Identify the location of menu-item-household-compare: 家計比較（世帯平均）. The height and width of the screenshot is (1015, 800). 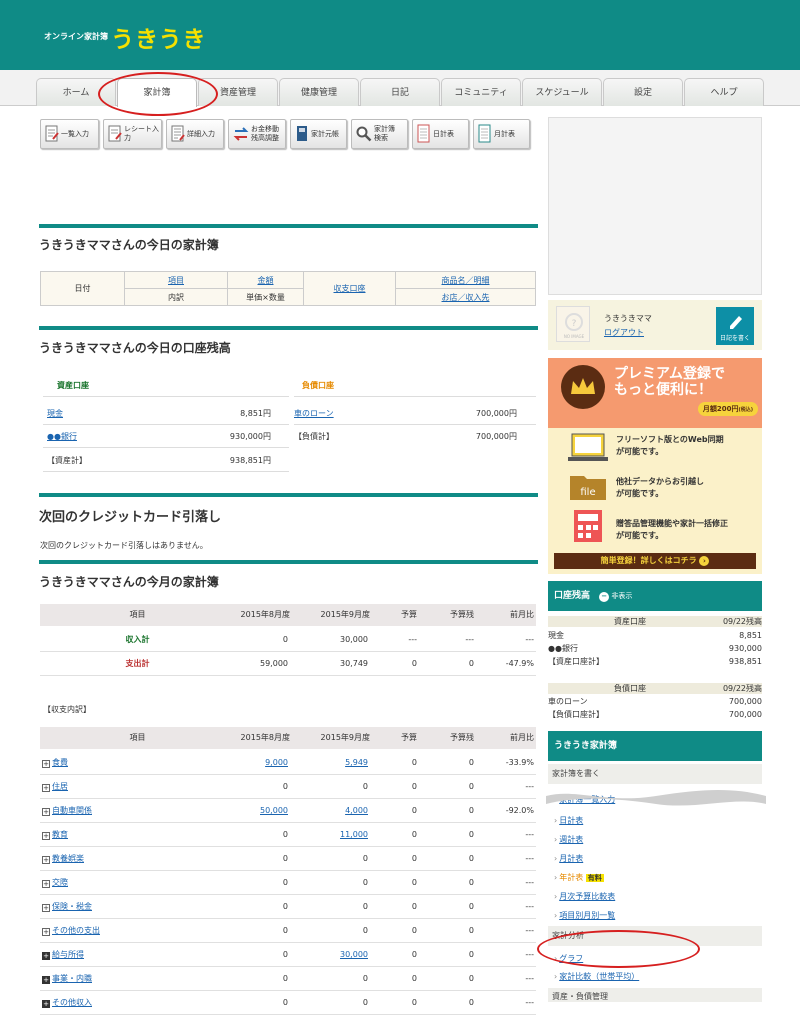
(596, 976).